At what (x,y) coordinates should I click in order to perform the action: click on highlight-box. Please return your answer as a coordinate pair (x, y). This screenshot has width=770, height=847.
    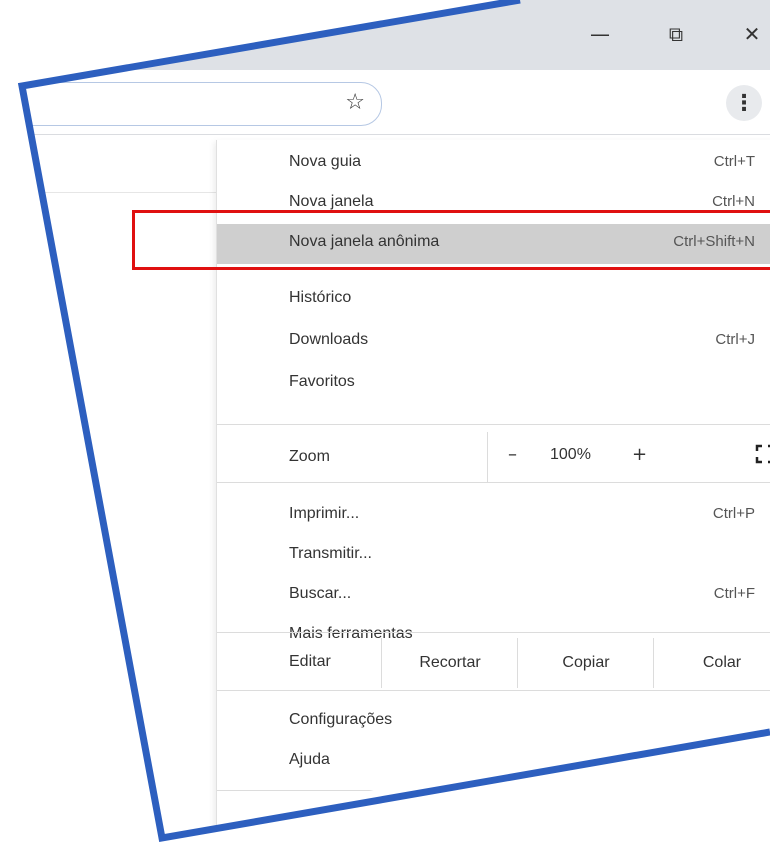
    Looking at the image, I should click on (451, 240).